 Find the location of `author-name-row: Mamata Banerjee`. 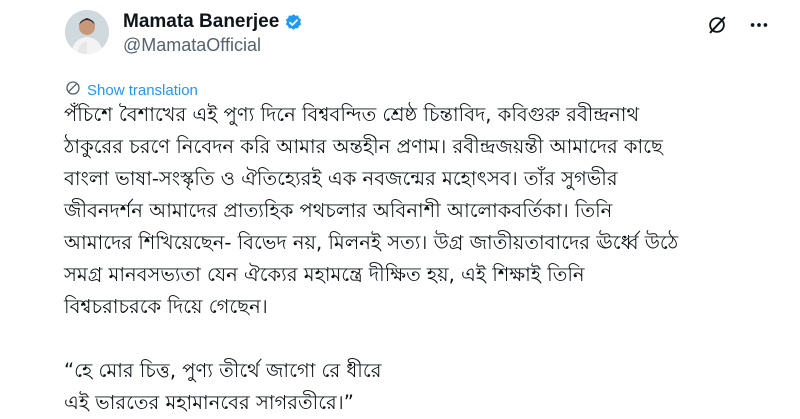

author-name-row: Mamata Banerjee is located at coordinates (213, 22).